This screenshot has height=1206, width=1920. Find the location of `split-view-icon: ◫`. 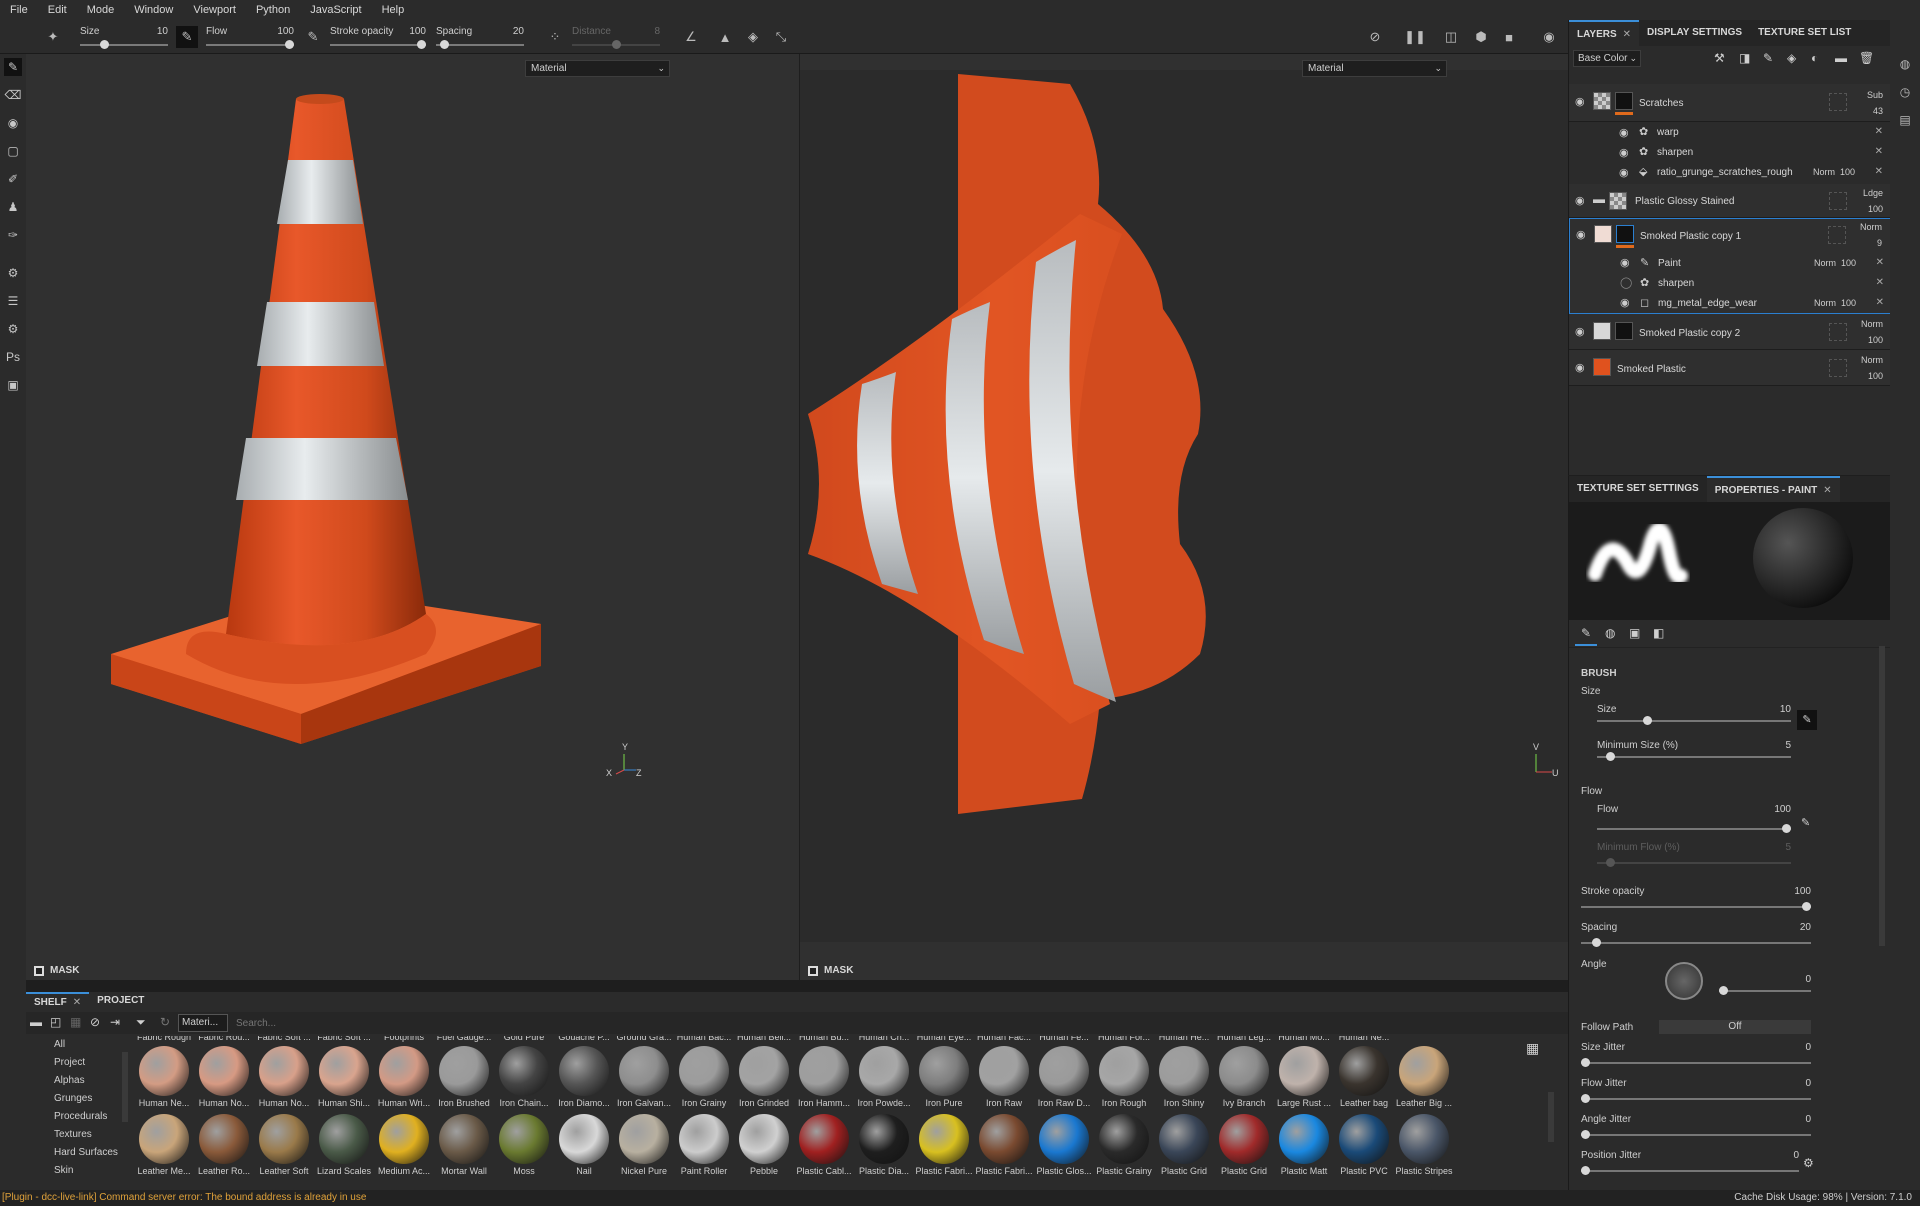

split-view-icon: ◫ is located at coordinates (1451, 37).